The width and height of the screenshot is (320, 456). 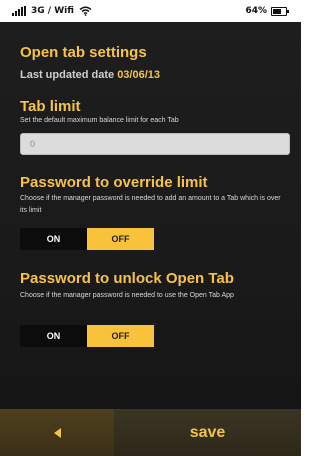 I want to click on bottom-bar: save, so click(x=150, y=432).